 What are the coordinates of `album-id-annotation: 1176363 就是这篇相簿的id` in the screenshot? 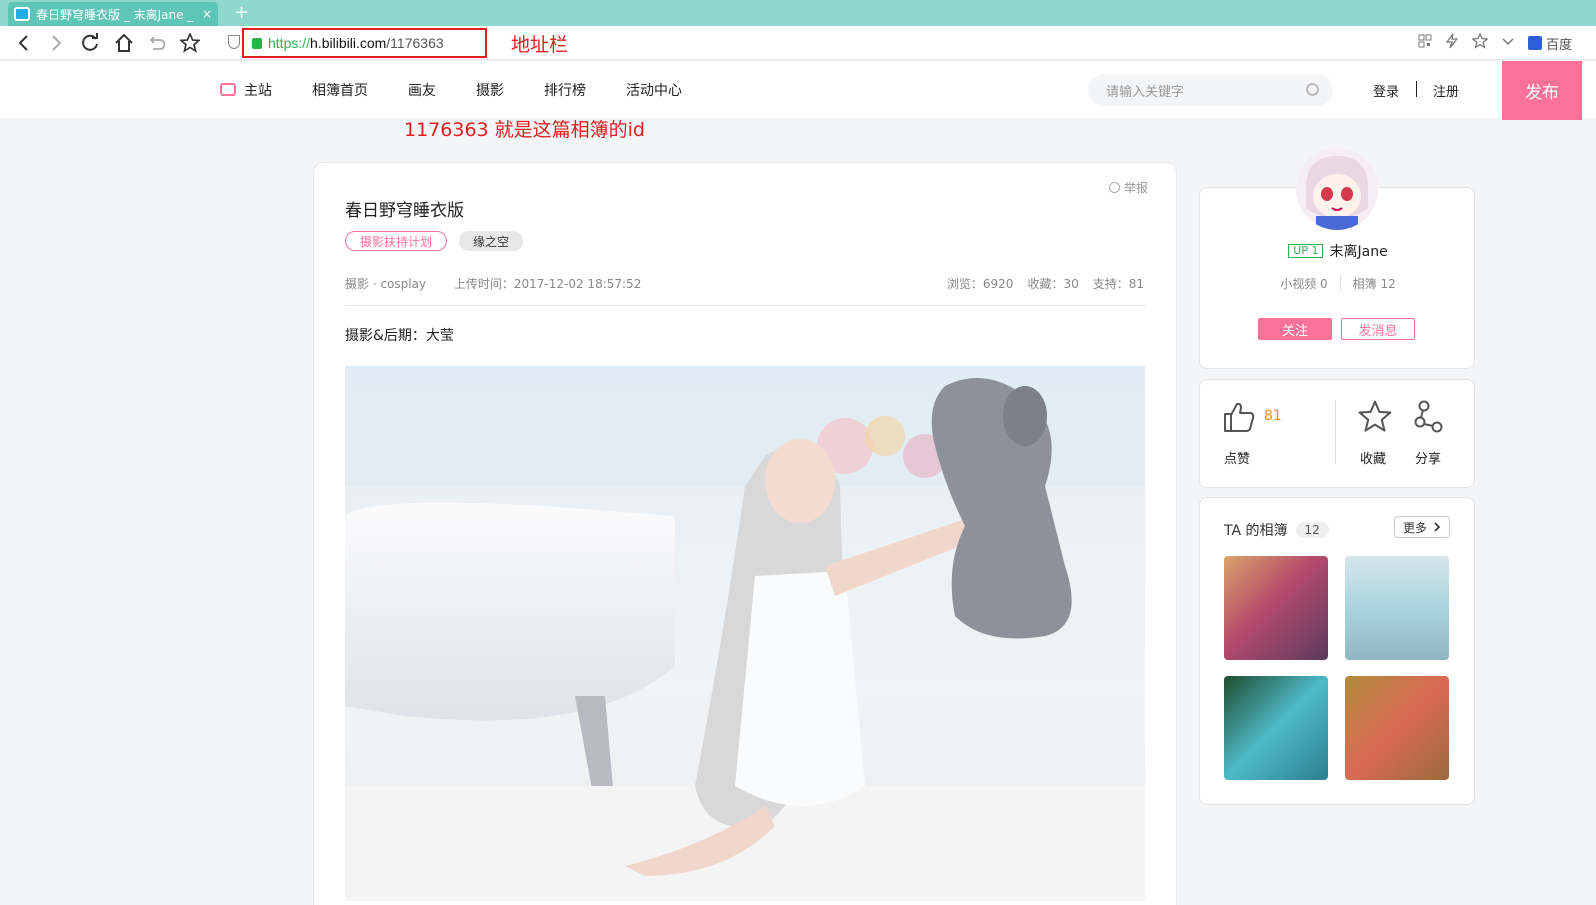 It's located at (524, 130).